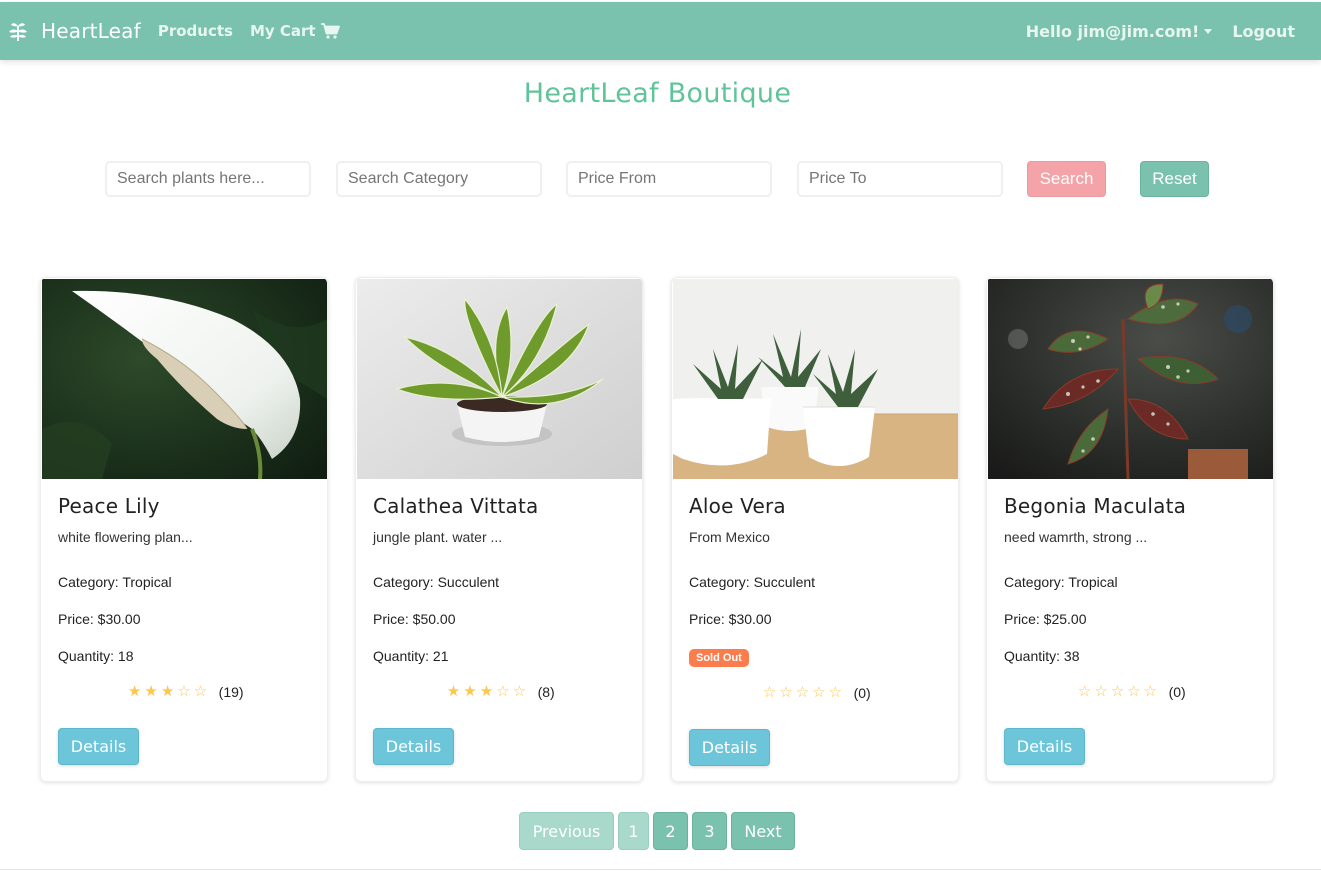 The width and height of the screenshot is (1321, 871). I want to click on user-dropdown: Hello jim@jim.com!, so click(1119, 31).